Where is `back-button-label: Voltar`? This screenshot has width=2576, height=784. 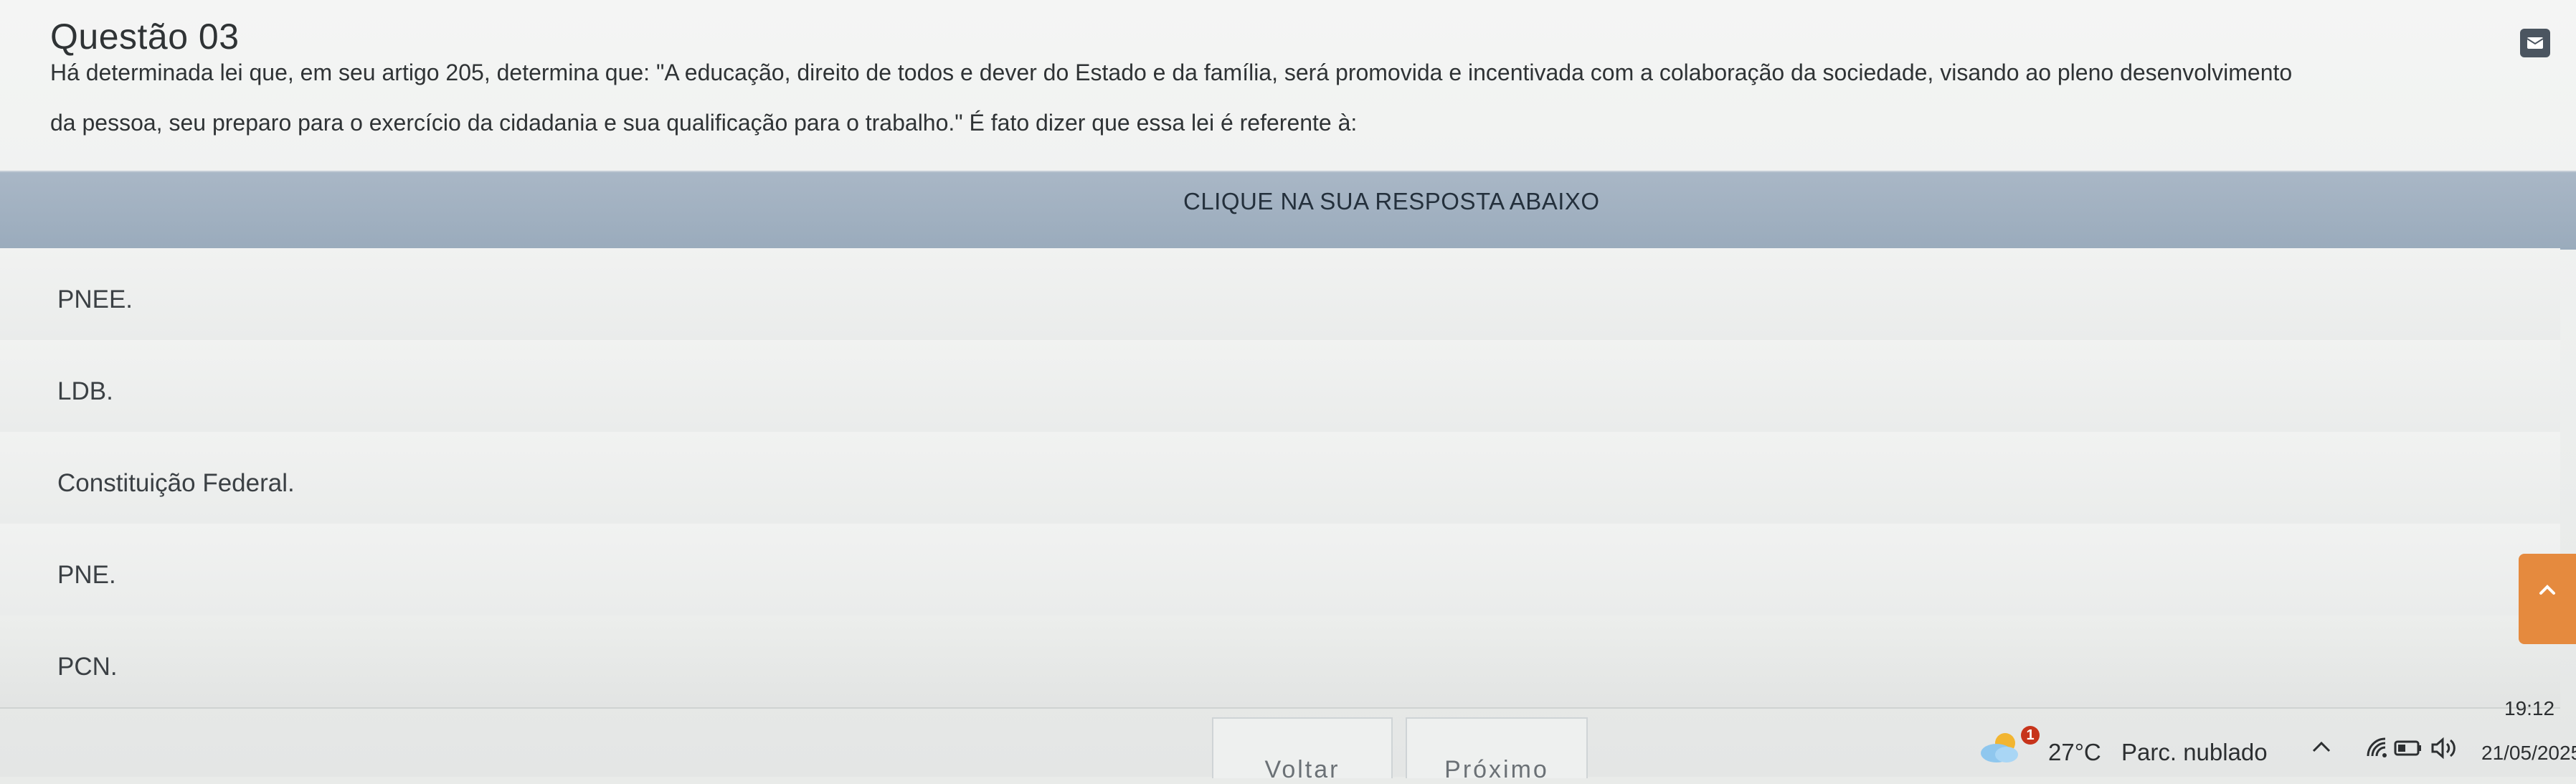
back-button-label: Voltar is located at coordinates (1302, 770).